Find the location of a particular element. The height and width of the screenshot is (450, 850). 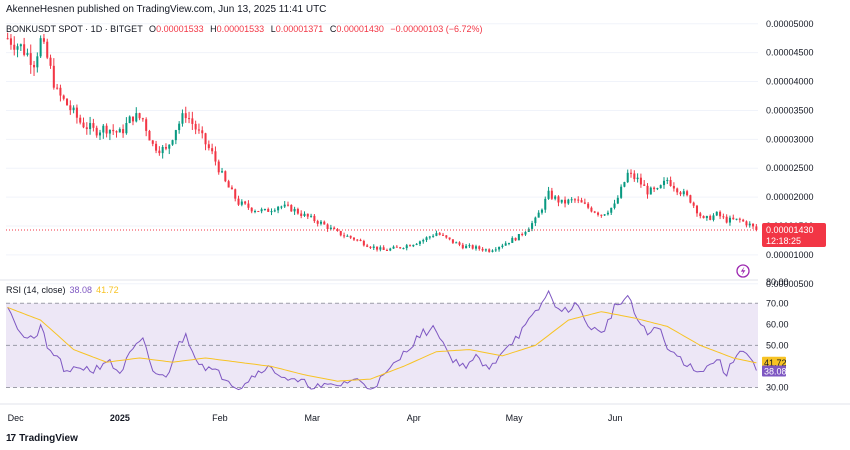

tradingview-brand: 17 TradingView is located at coordinates (42, 438).